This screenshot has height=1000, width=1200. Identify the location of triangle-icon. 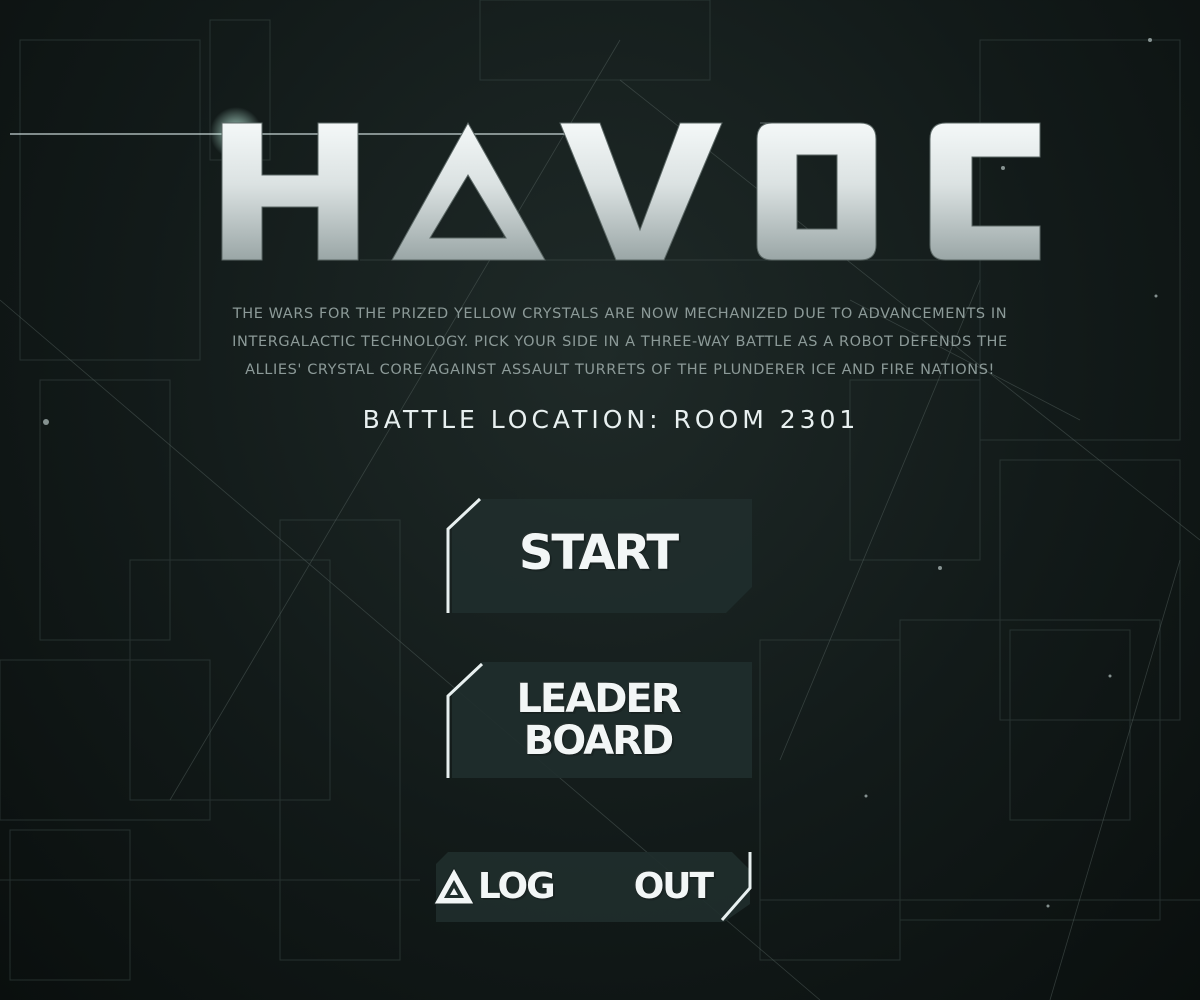
(524, 886).